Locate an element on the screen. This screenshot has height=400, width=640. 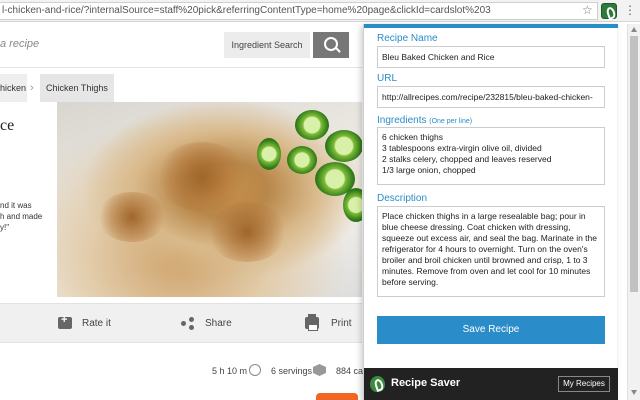
breadcrumb-item-chicken-thighs: Chicken Thighs is located at coordinates (77, 88).